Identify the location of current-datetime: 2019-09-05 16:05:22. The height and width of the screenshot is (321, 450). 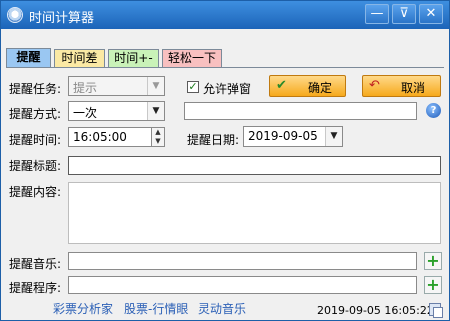
(375, 310).